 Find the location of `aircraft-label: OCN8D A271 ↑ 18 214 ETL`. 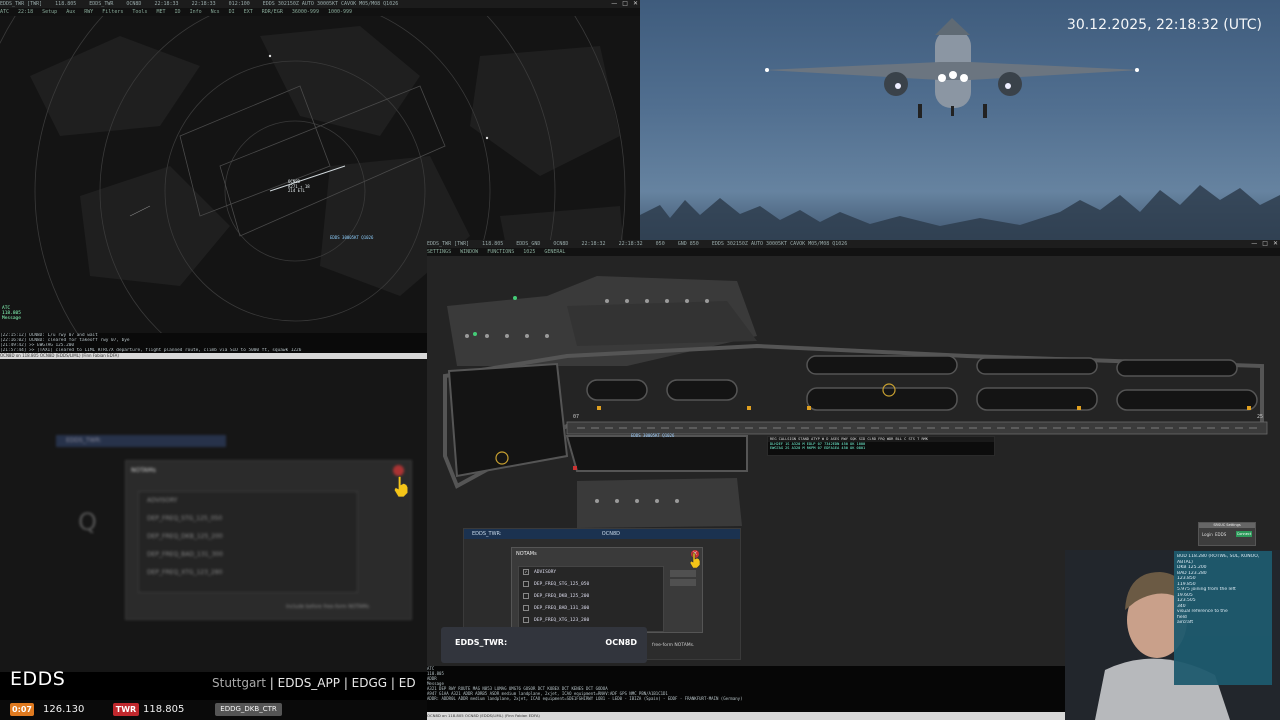

aircraft-label: OCN8D A271 ↑ 18 214 ETL is located at coordinates (299, 186).